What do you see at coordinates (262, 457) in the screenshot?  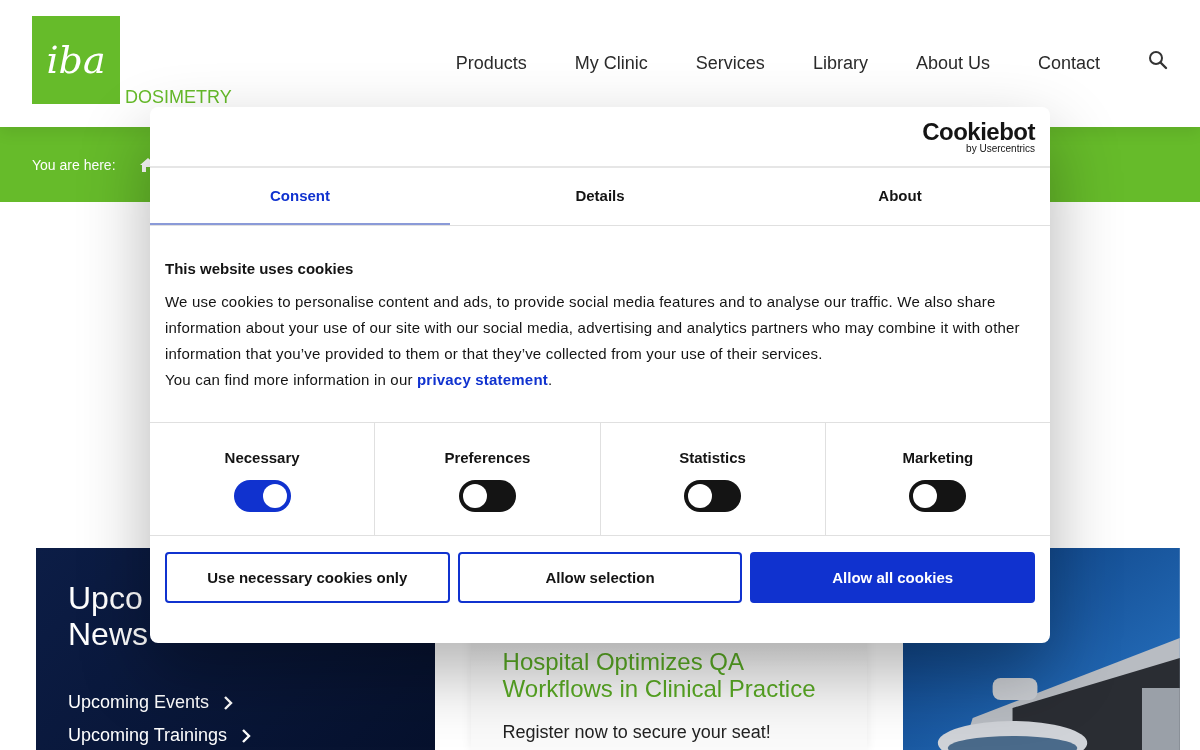 I see `toggle-label: Necessary` at bounding box center [262, 457].